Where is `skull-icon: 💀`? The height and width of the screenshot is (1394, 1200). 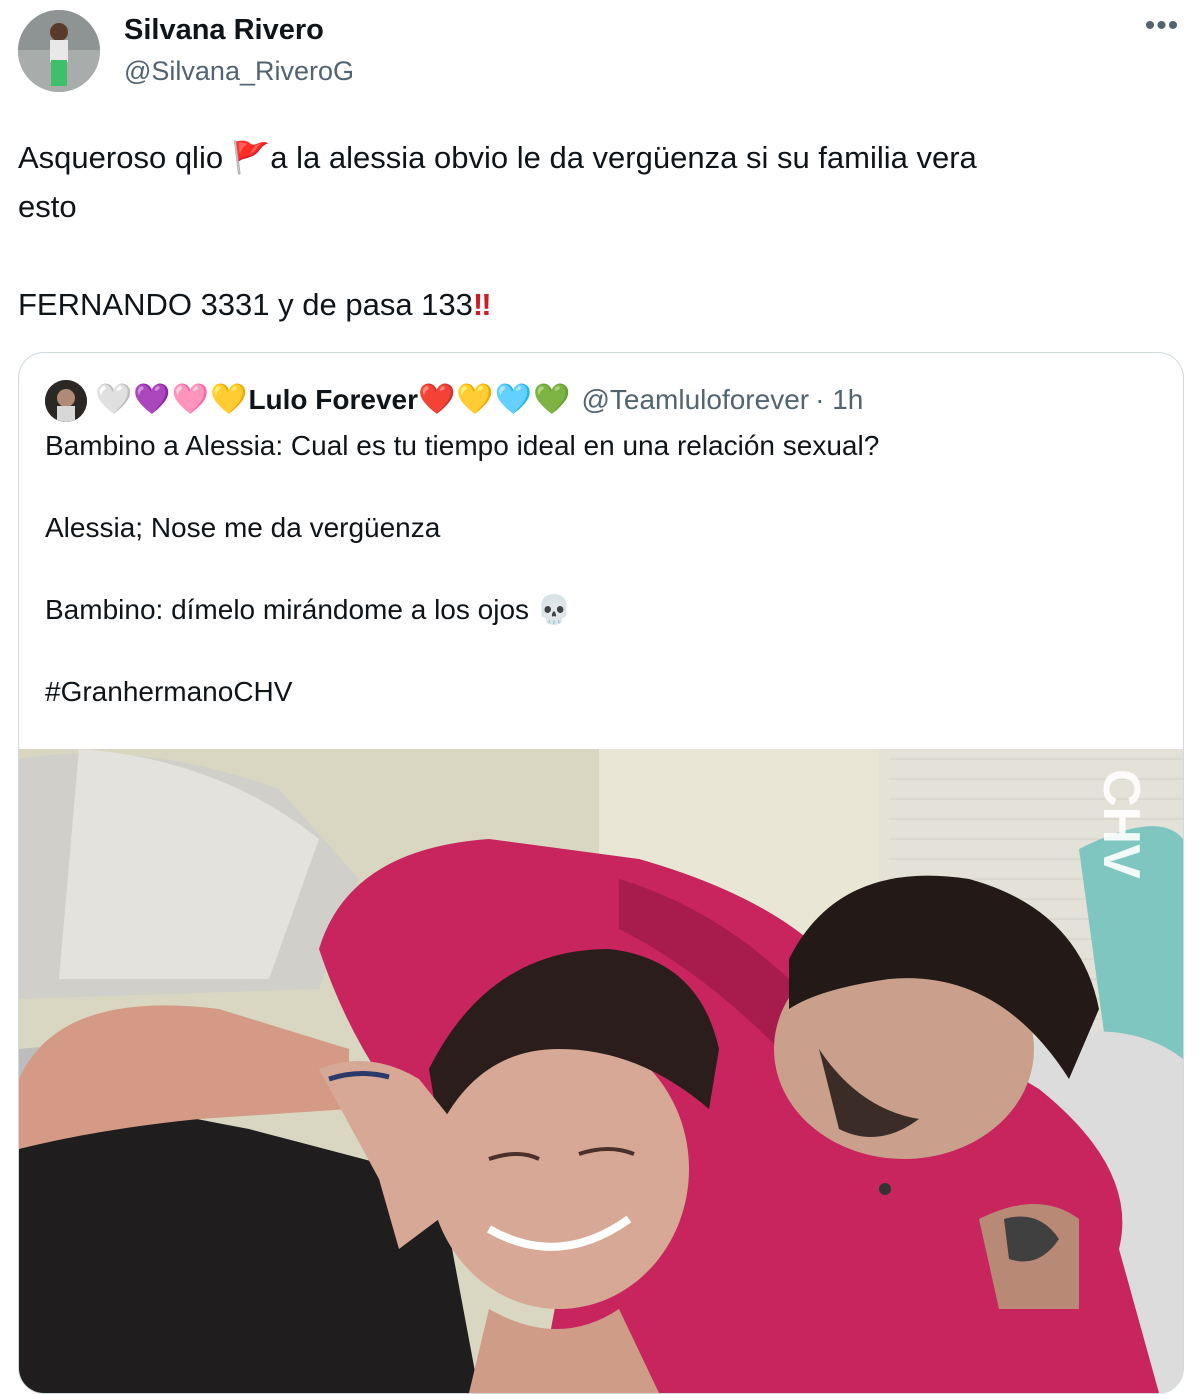
skull-icon: 💀 is located at coordinates (554, 609).